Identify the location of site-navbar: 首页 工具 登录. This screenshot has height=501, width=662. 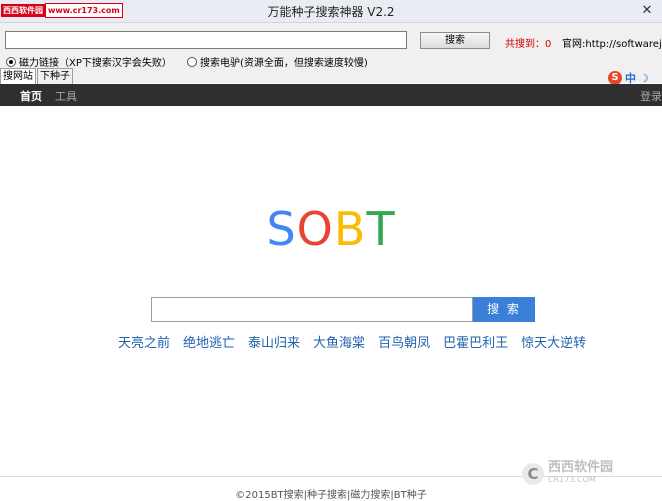
(331, 95).